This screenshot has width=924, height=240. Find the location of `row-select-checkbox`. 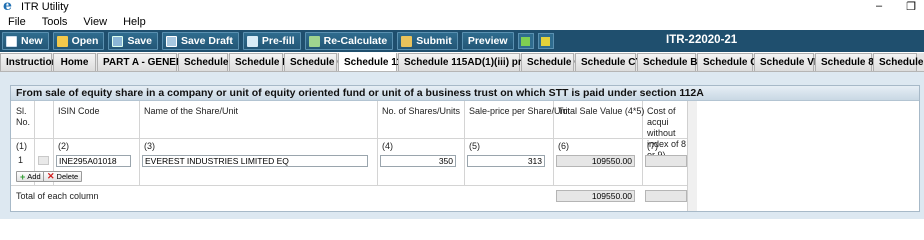

row-select-checkbox is located at coordinates (43, 160).